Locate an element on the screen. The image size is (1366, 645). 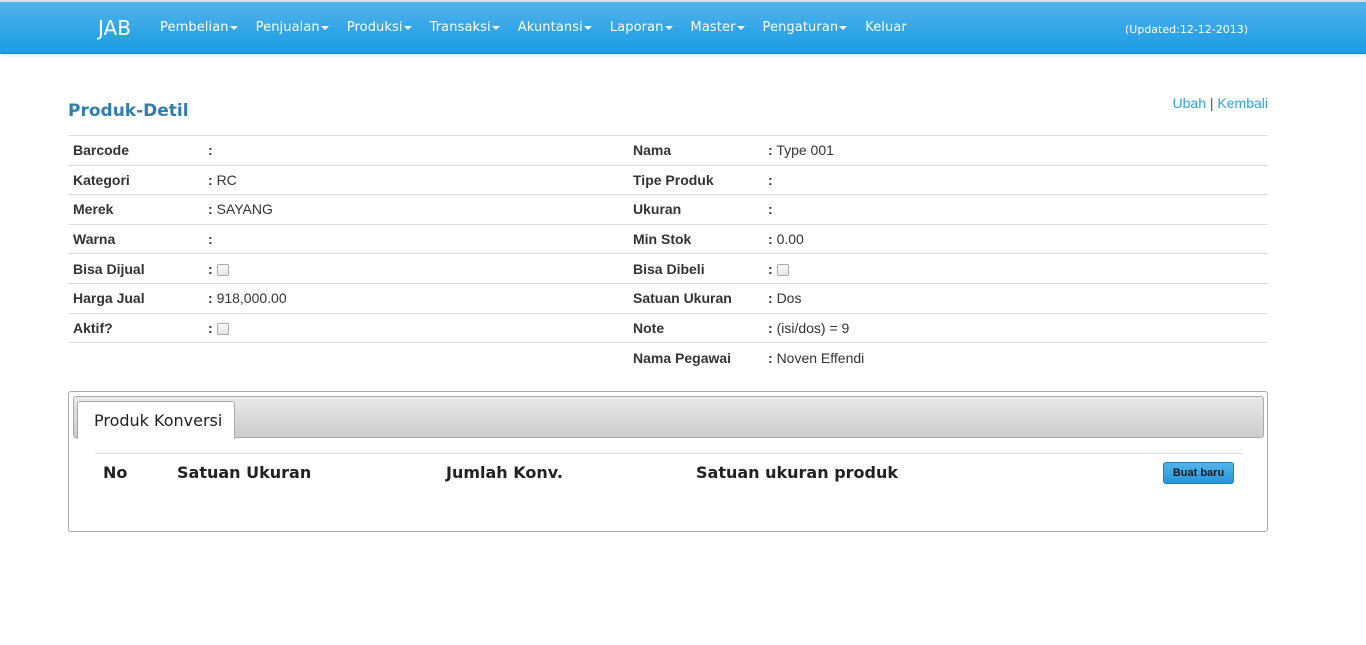
new-conversion-button: Buat baru is located at coordinates (1198, 473).